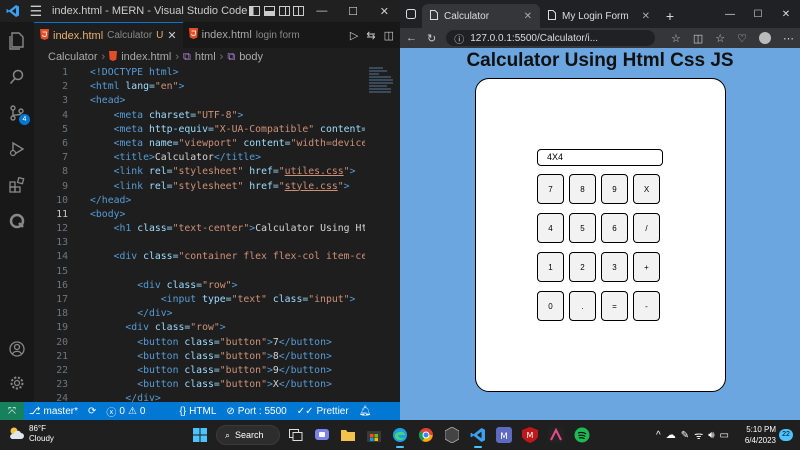 Image resolution: width=800 pixels, height=450 pixels. Describe the element at coordinates (481, 16) in the screenshot. I see `browser-tab-calculator: Calculator ✕` at that location.